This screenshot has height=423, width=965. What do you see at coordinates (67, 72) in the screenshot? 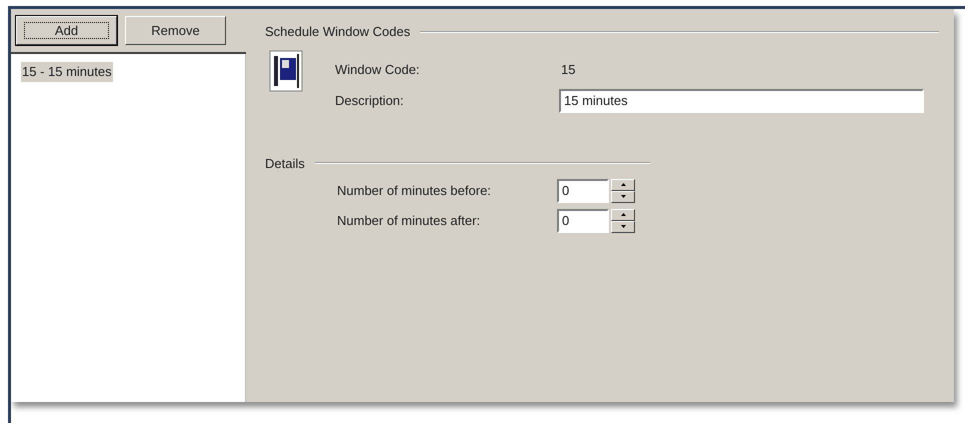
I see `list-item: 15 - 15 minutes` at bounding box center [67, 72].